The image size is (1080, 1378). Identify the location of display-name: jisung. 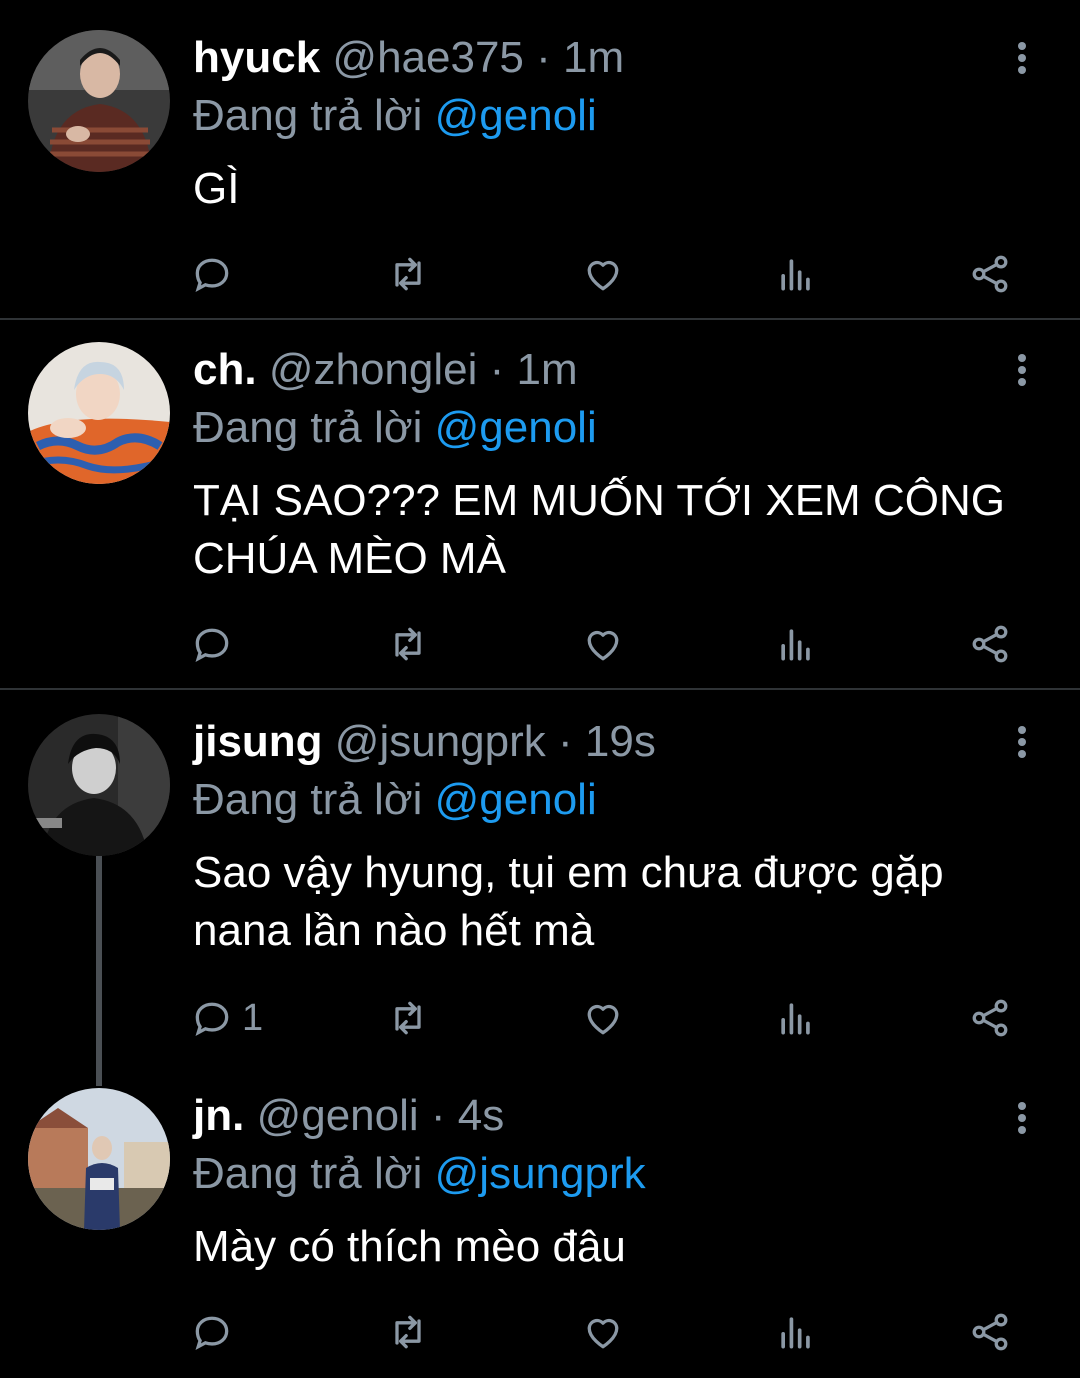
(258, 741).